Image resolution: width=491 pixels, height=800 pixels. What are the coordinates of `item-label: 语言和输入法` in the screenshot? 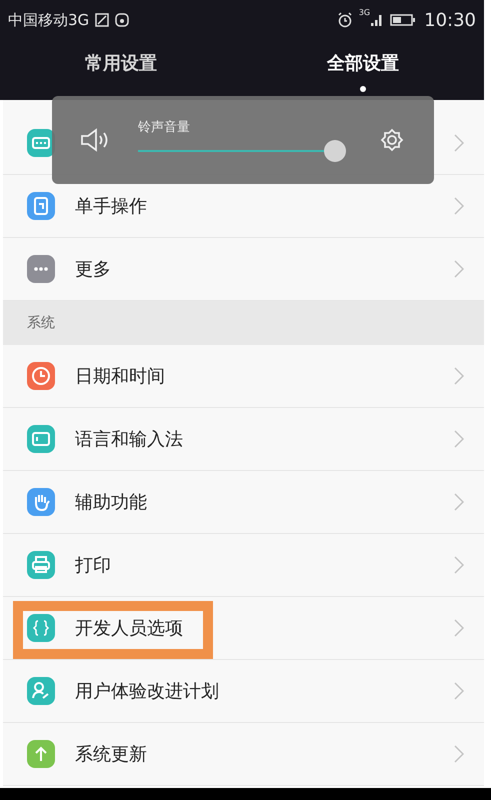 It's located at (129, 439).